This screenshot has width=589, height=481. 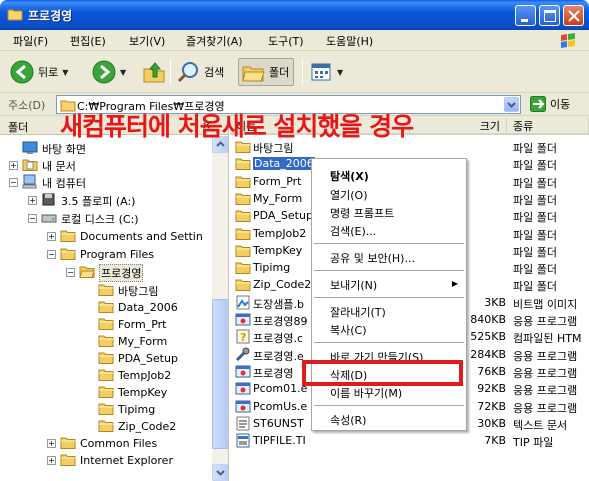 I want to click on title-bar: 프로경영, so click(x=294, y=15).